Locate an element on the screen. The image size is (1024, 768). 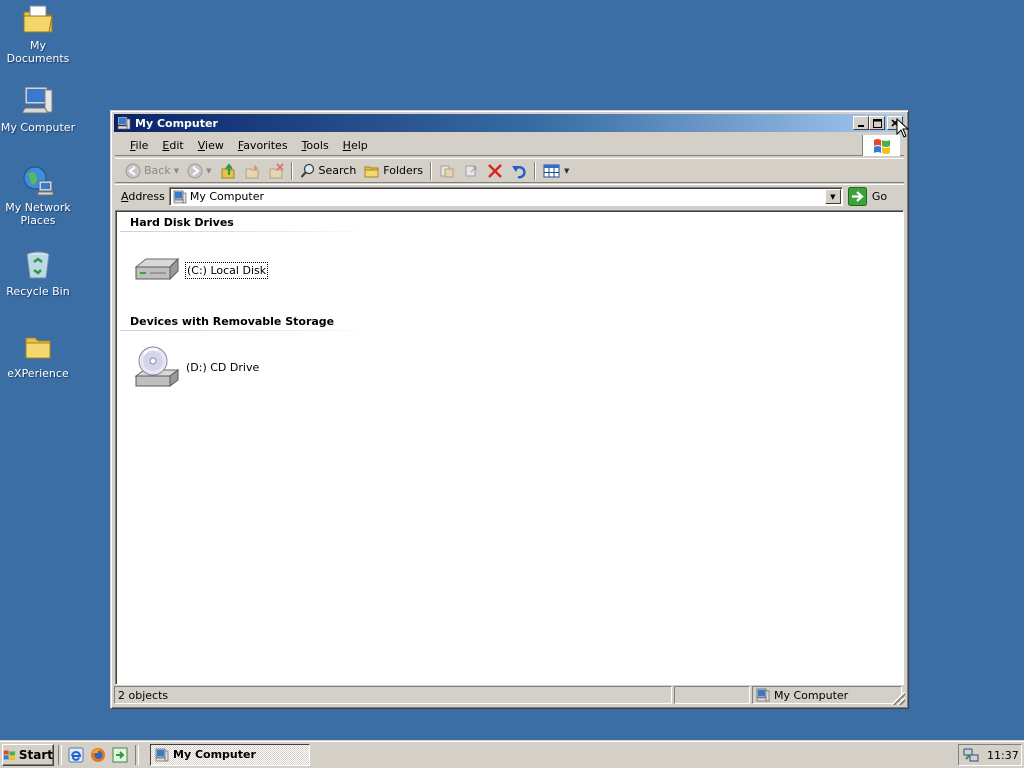
forward-button: ▼ is located at coordinates (199, 170).